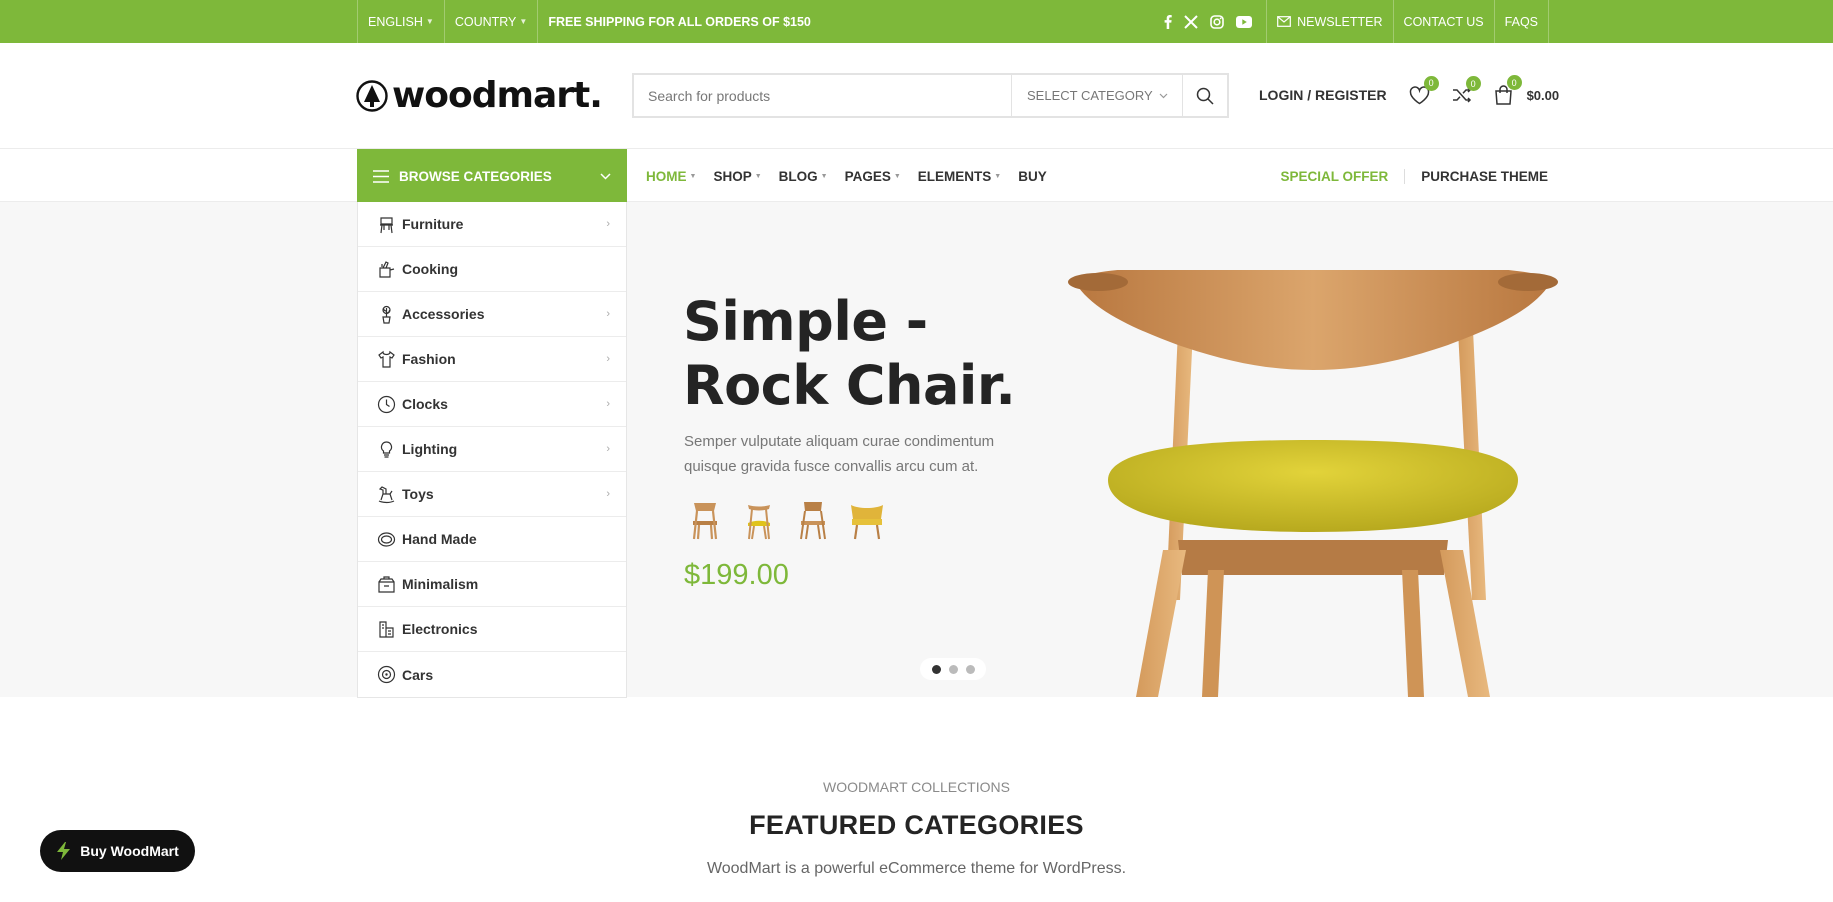  What do you see at coordinates (786, 520) in the screenshot?
I see `product-variant-thumbnails` at bounding box center [786, 520].